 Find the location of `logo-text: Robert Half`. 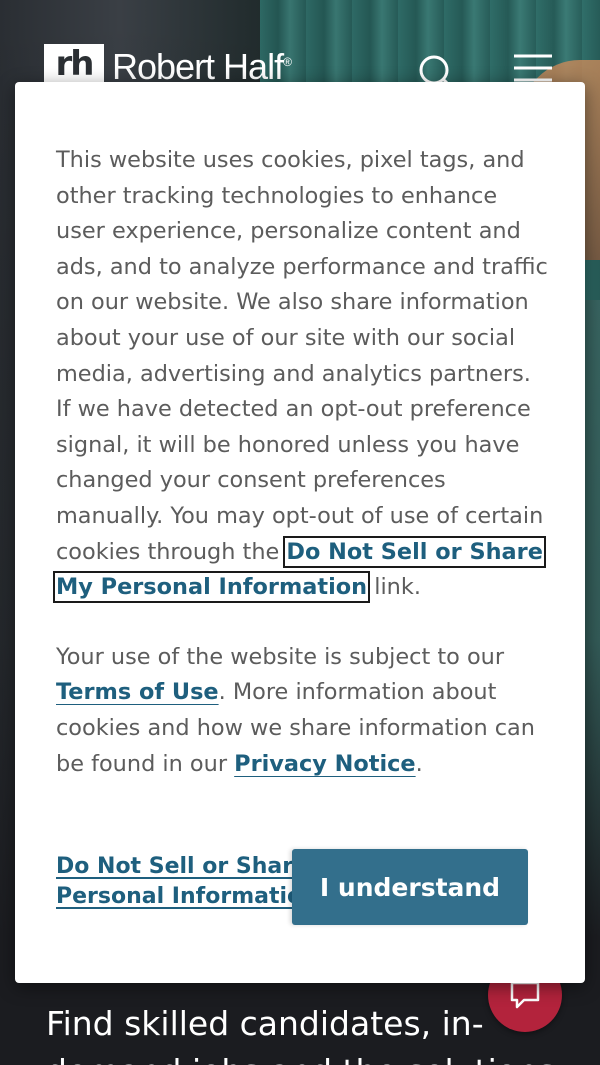

logo-text: Robert Half is located at coordinates (198, 66).